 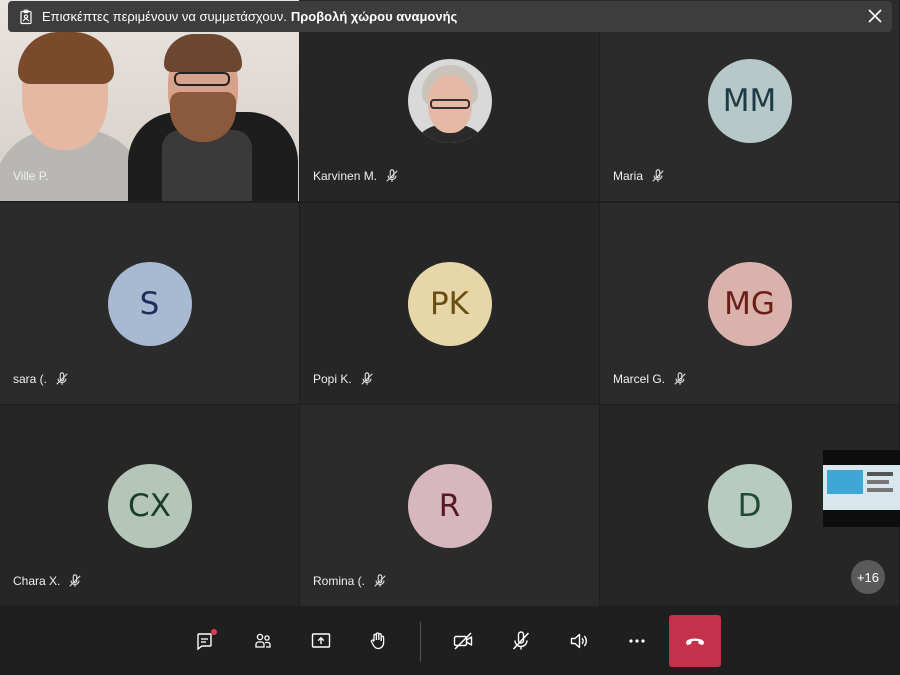 I want to click on mic-off-icon, so click(x=521, y=640).